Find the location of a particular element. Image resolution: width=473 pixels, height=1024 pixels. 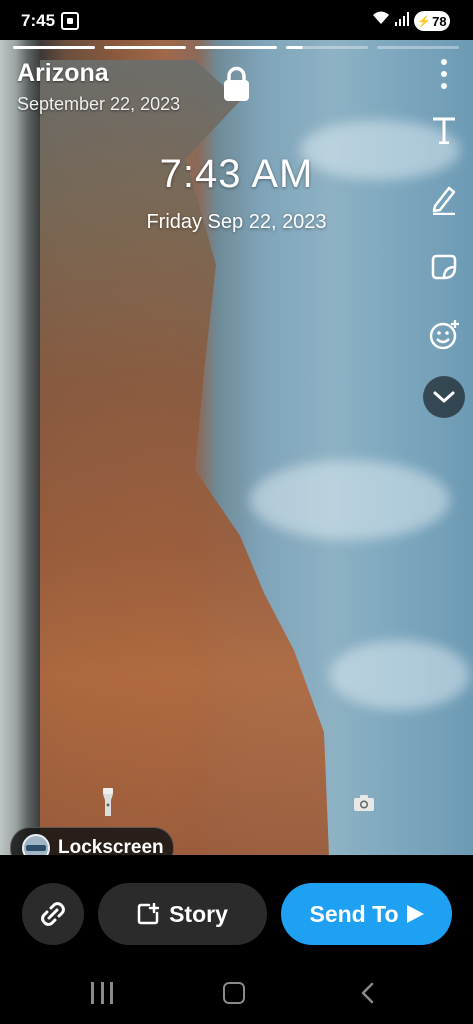

attach-link-button is located at coordinates (53, 914).